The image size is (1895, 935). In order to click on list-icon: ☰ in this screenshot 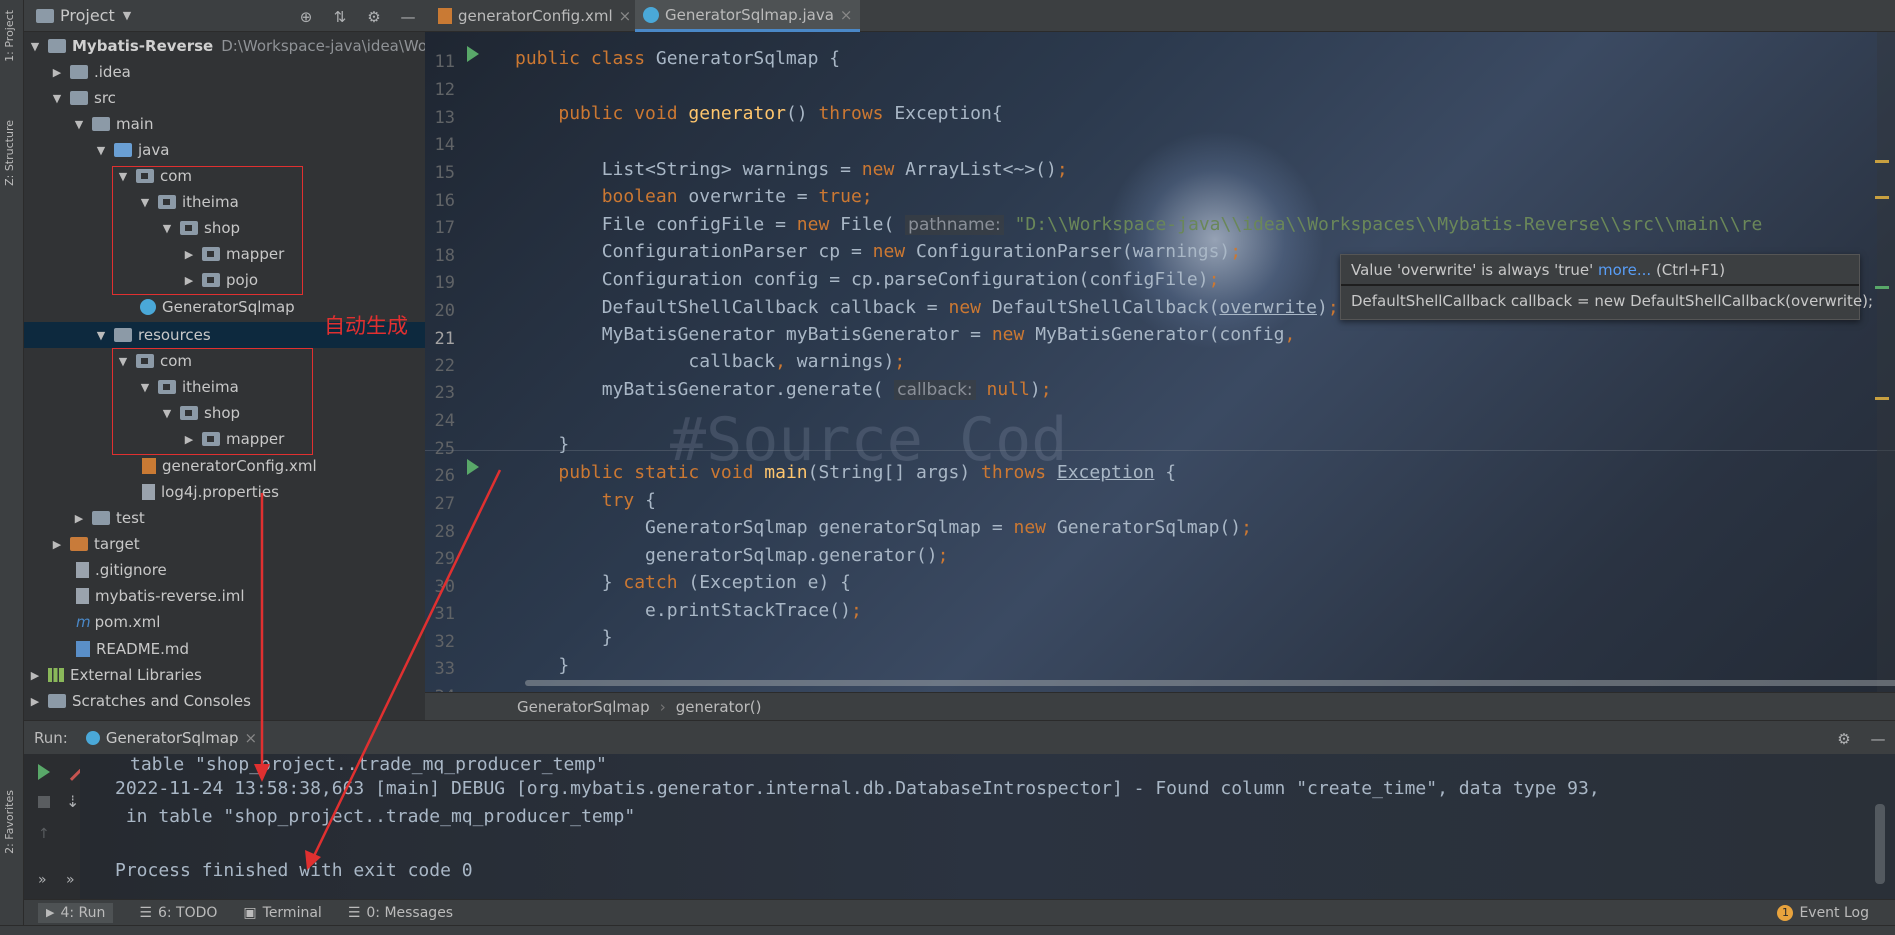, I will do `click(145, 912)`.